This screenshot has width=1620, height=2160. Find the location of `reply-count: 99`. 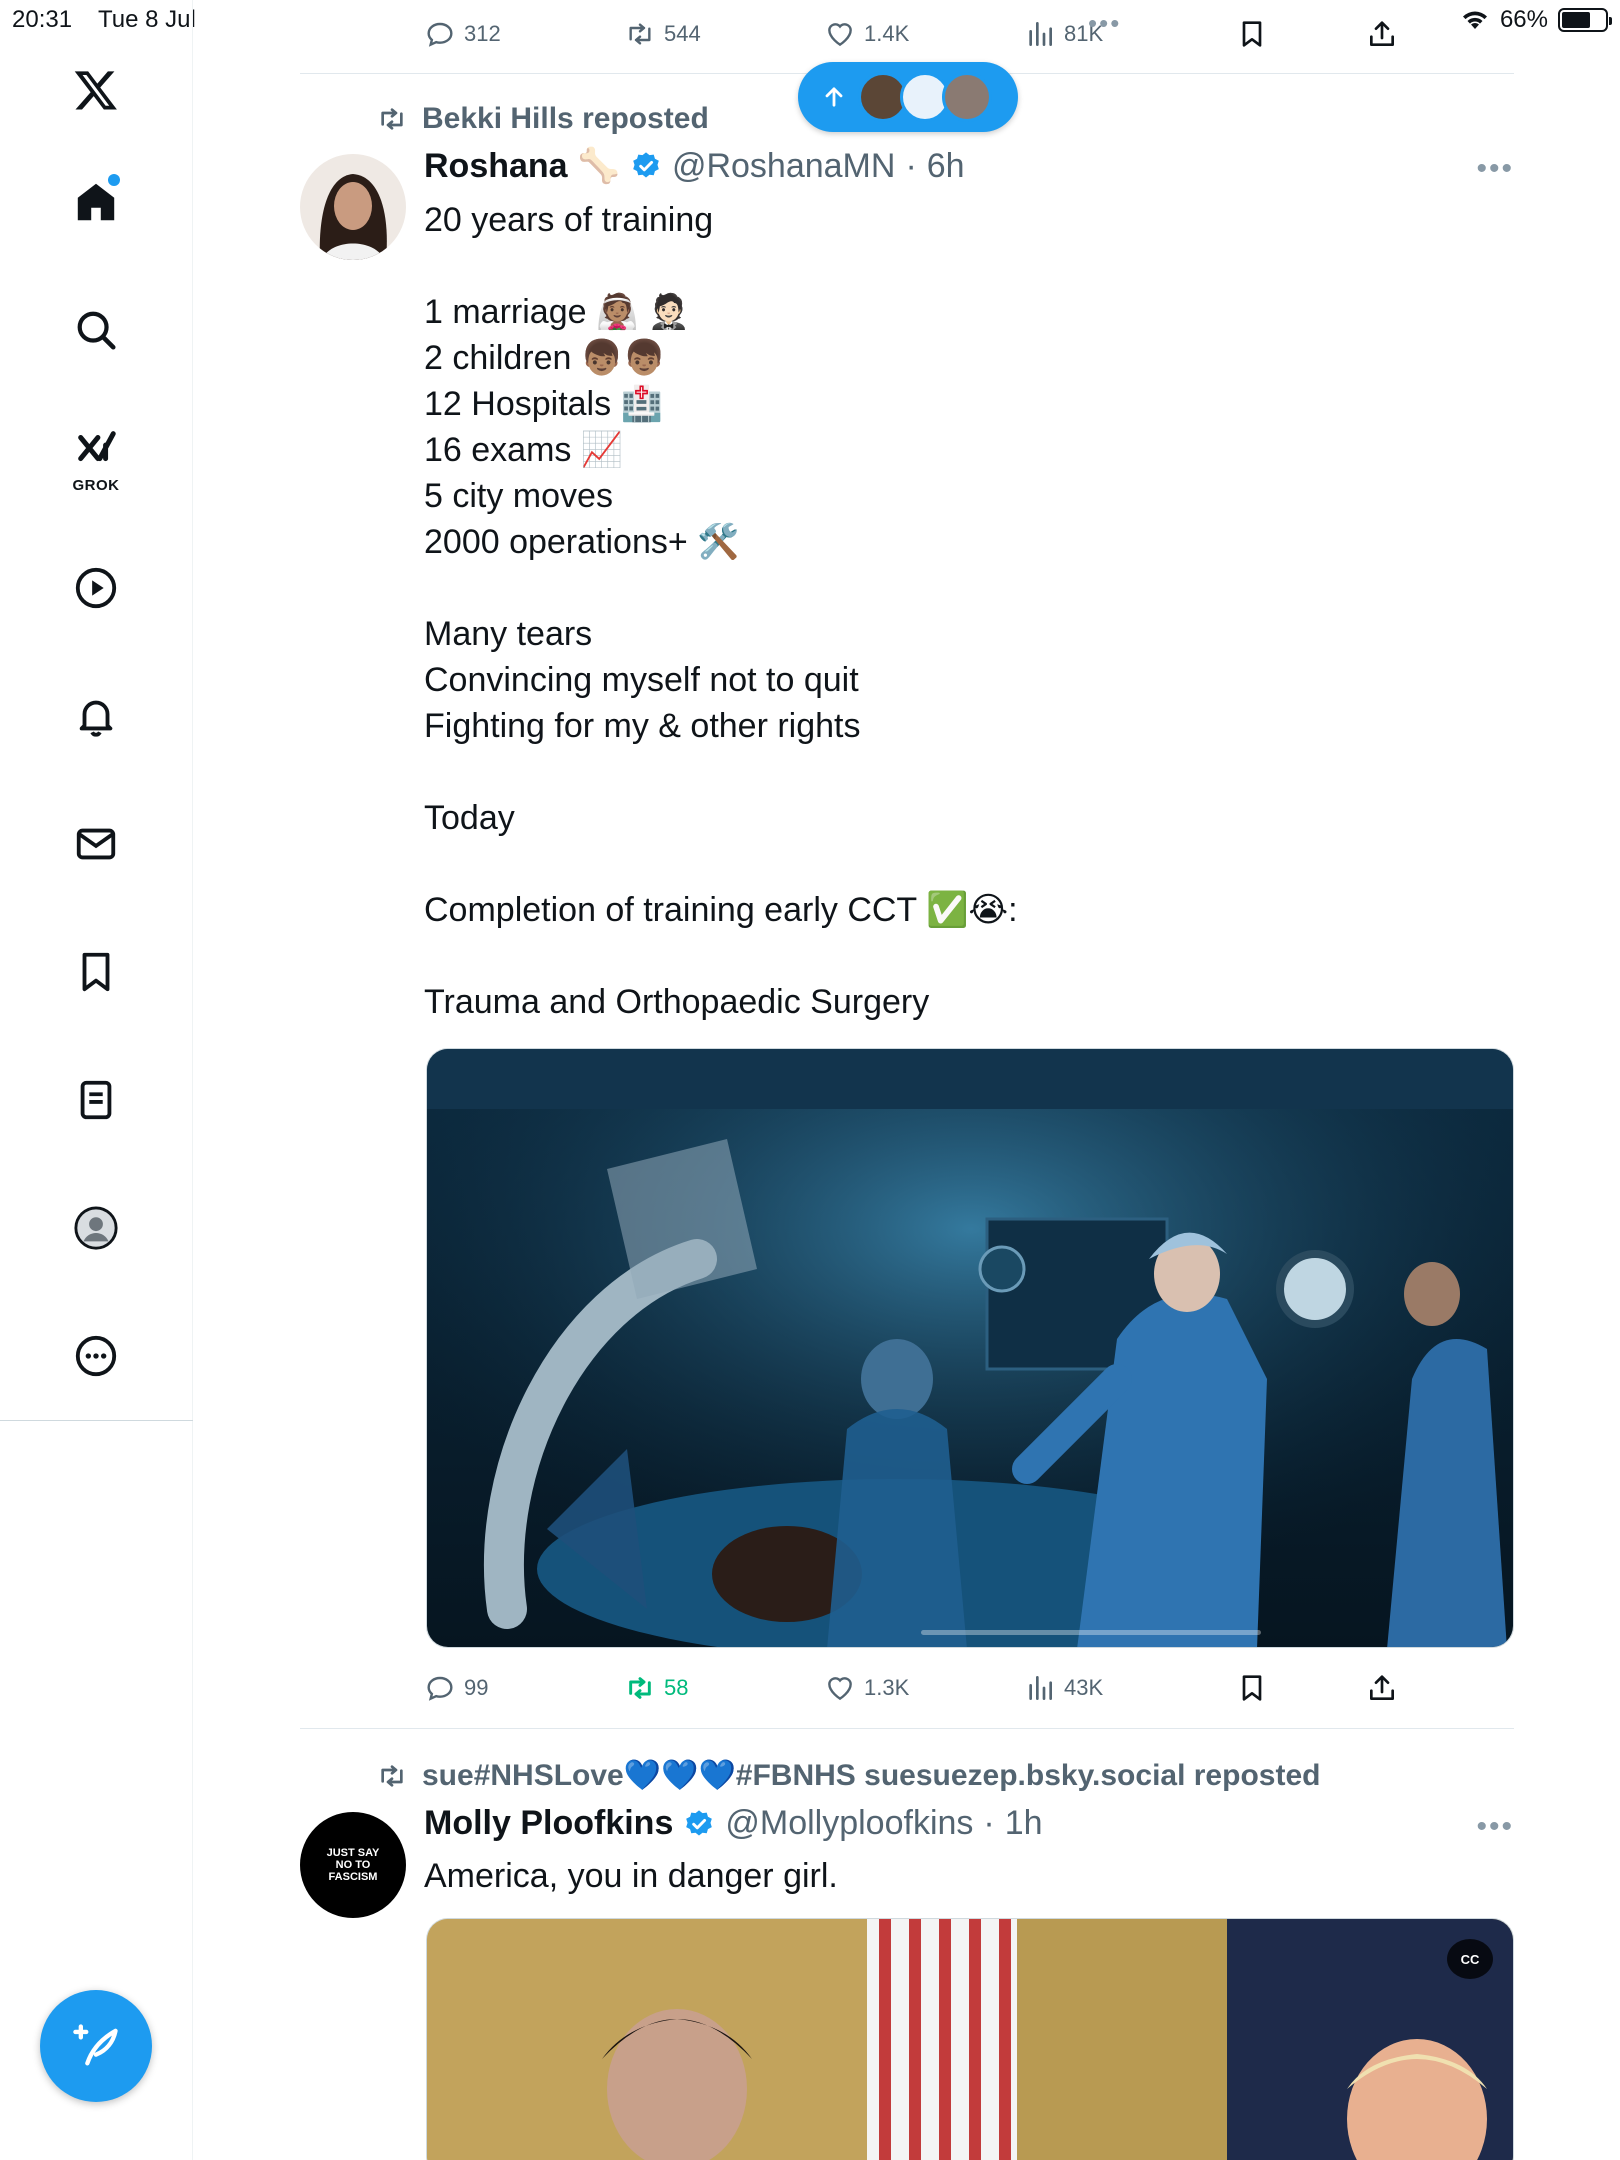

reply-count: 99 is located at coordinates (476, 1687).